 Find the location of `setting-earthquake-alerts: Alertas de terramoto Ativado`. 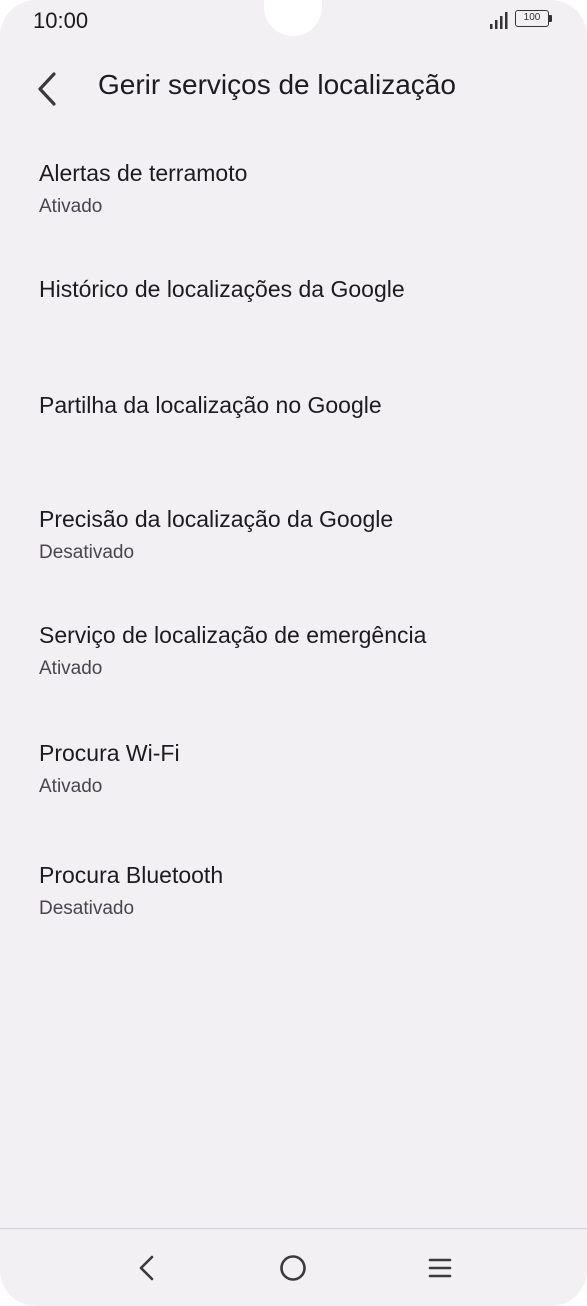

setting-earthquake-alerts: Alertas de terramoto Ativado is located at coordinates (293, 198).